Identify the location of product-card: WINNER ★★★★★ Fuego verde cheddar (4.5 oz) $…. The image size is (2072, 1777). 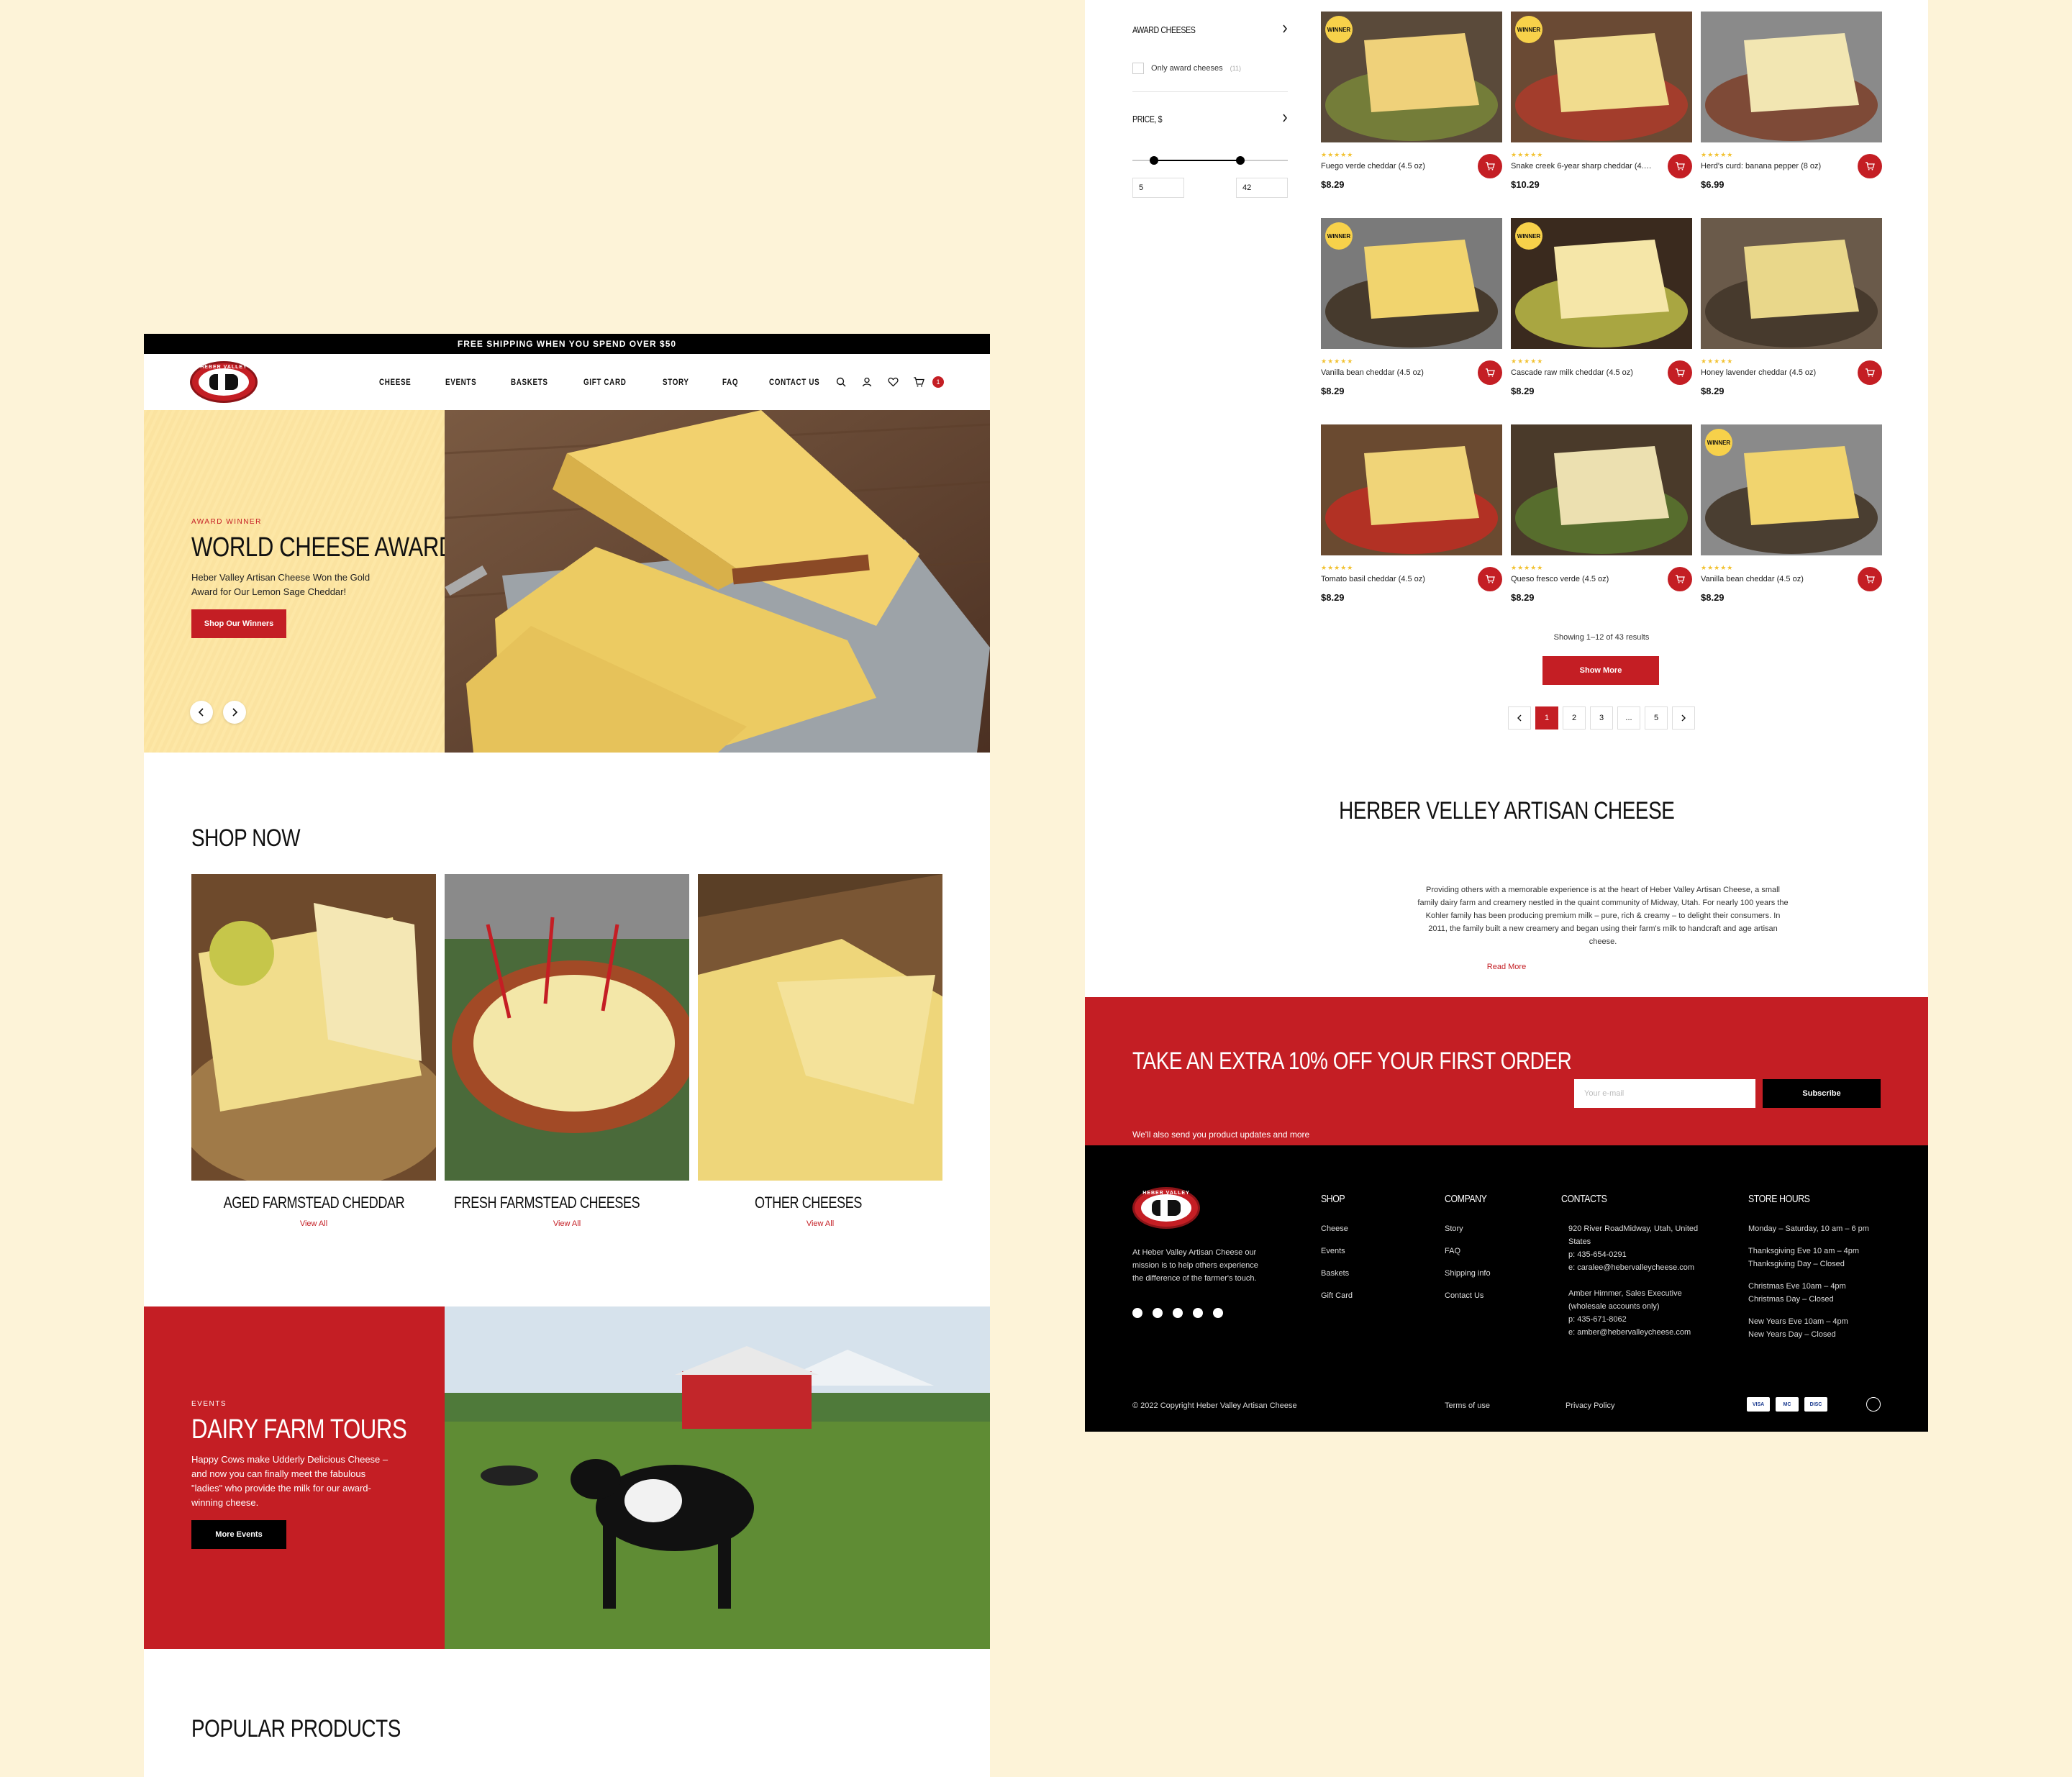
(1411, 115).